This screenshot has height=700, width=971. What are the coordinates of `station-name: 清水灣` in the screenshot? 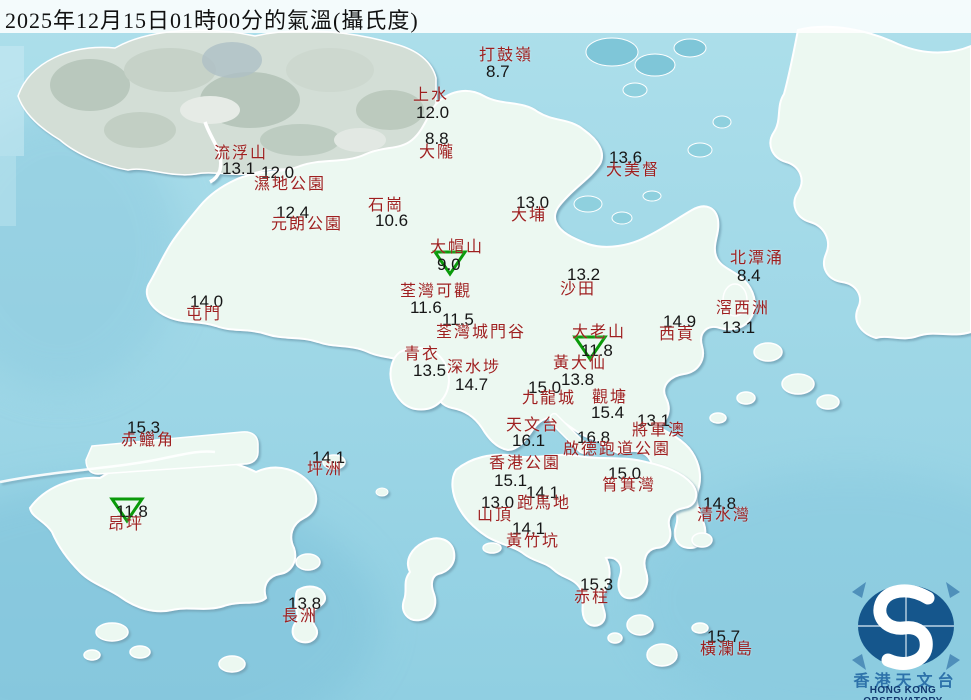 It's located at (724, 514).